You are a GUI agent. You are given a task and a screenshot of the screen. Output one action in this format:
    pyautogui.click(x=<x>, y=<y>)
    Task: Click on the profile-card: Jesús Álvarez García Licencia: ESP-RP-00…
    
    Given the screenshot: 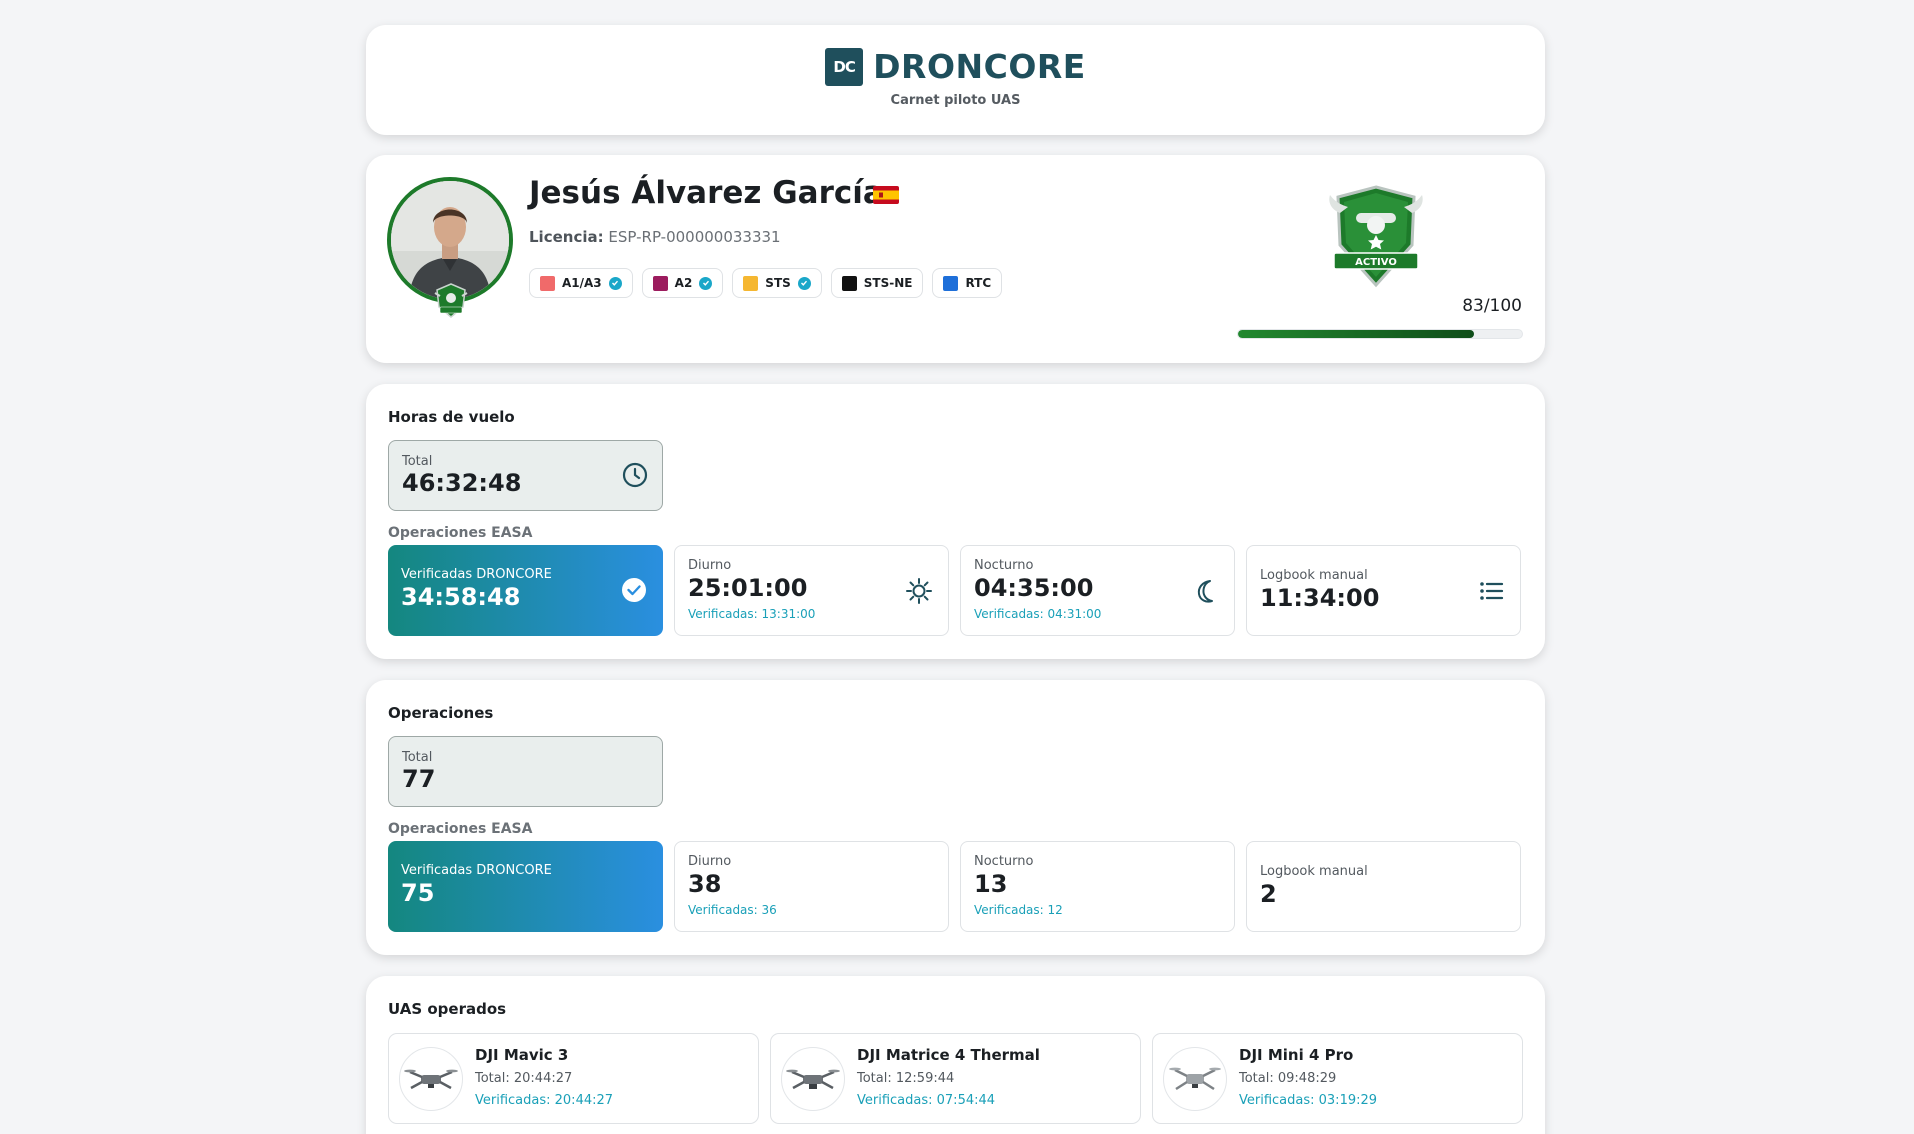 What is the action you would take?
    pyautogui.click(x=955, y=259)
    